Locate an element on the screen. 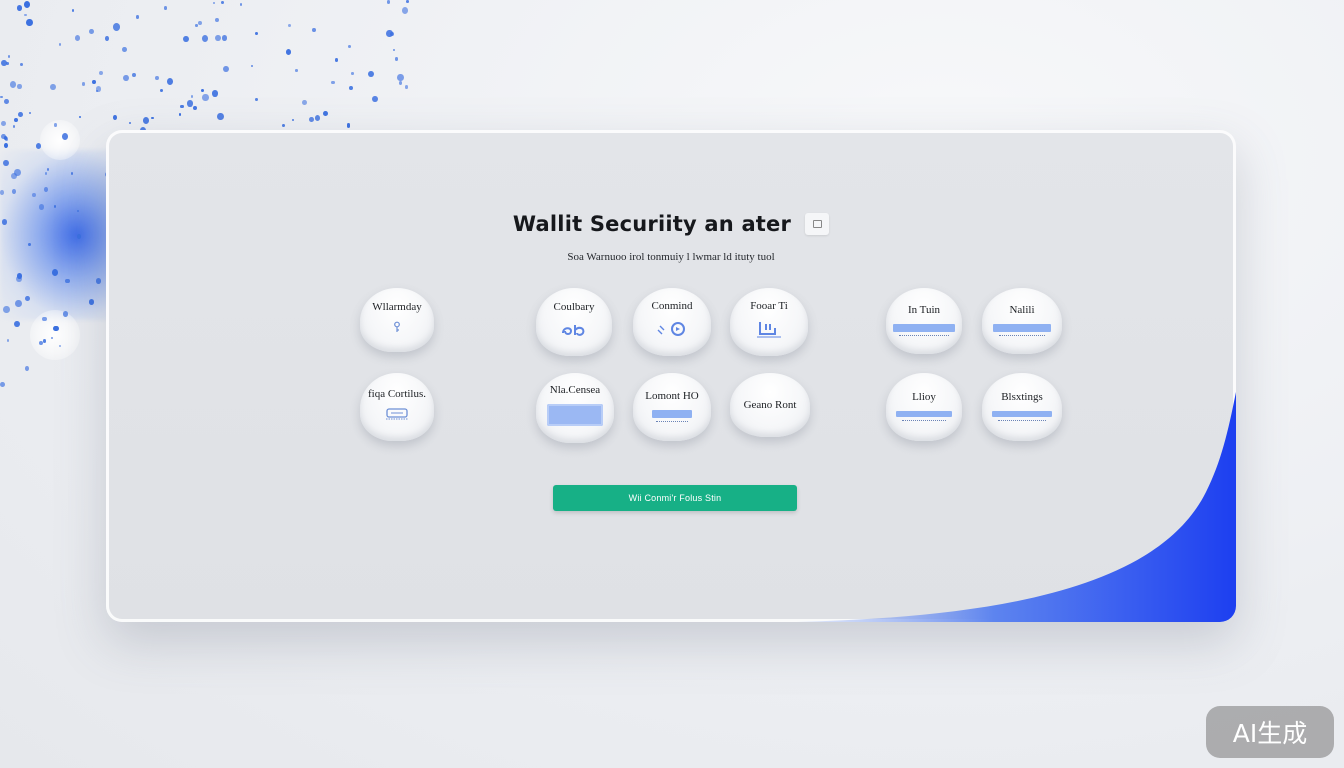 The width and height of the screenshot is (1344, 768). panel-header: Wallit Securiity an ater is located at coordinates (671, 224).